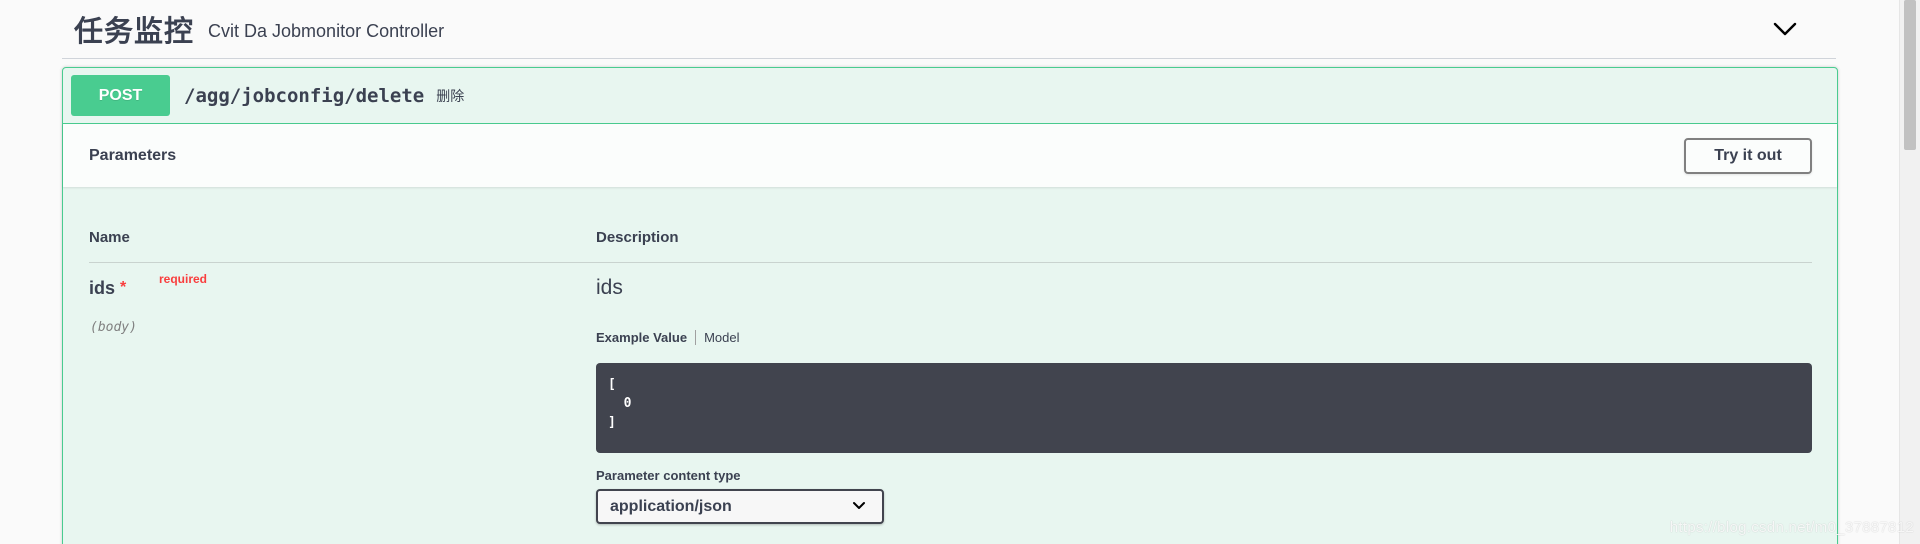 The width and height of the screenshot is (1920, 544). What do you see at coordinates (120, 95) in the screenshot?
I see `method-badge: POST` at bounding box center [120, 95].